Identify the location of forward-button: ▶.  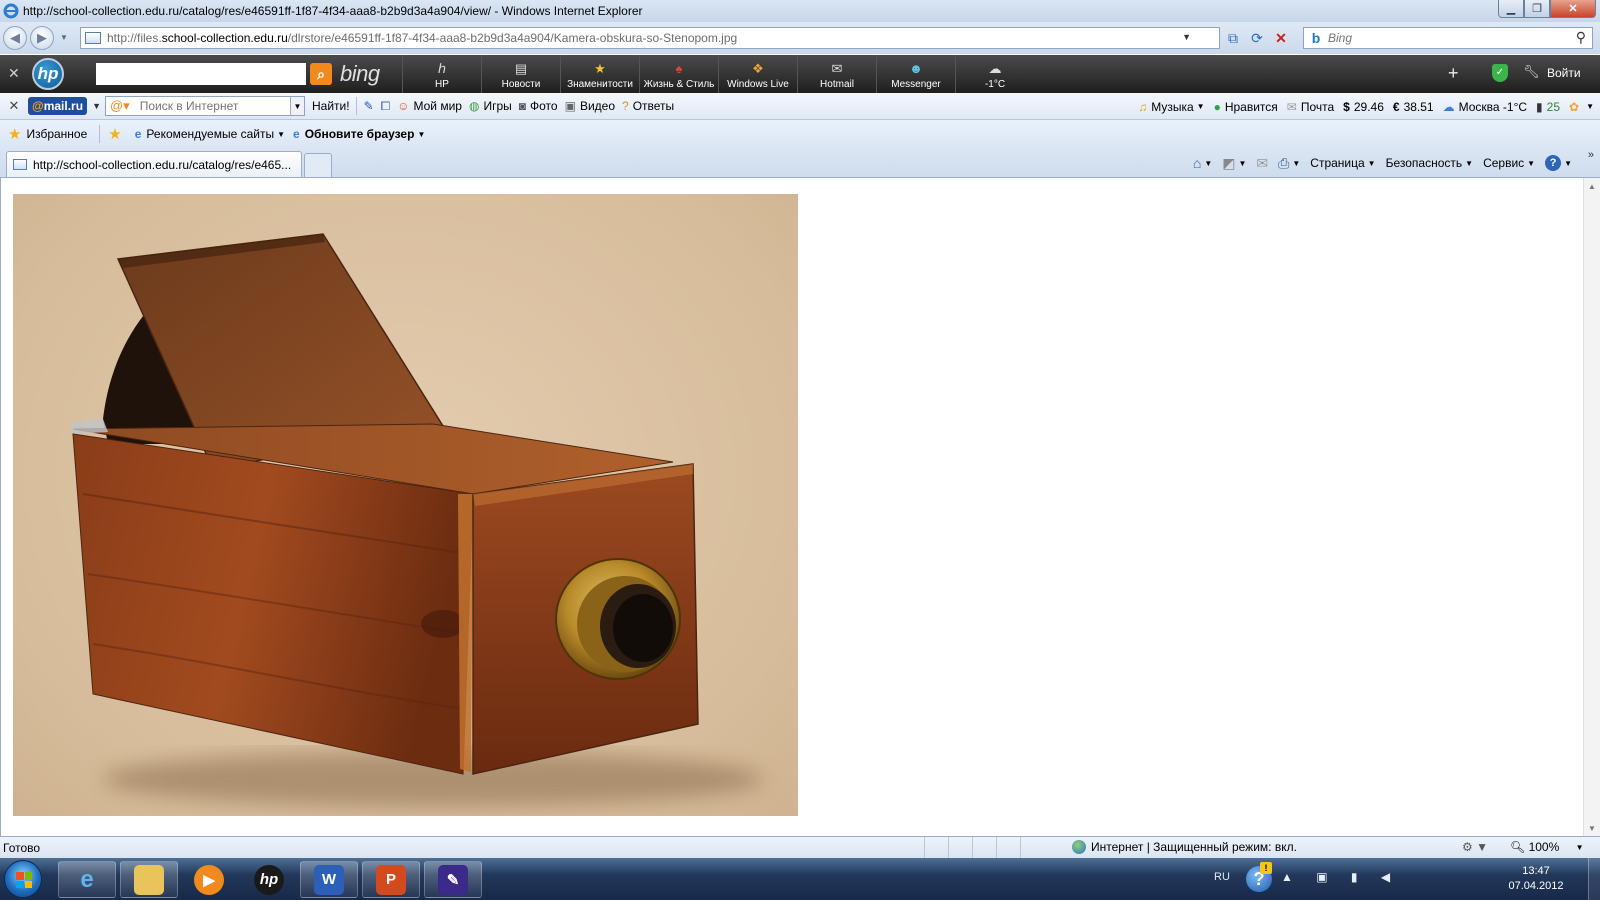
(42, 38).